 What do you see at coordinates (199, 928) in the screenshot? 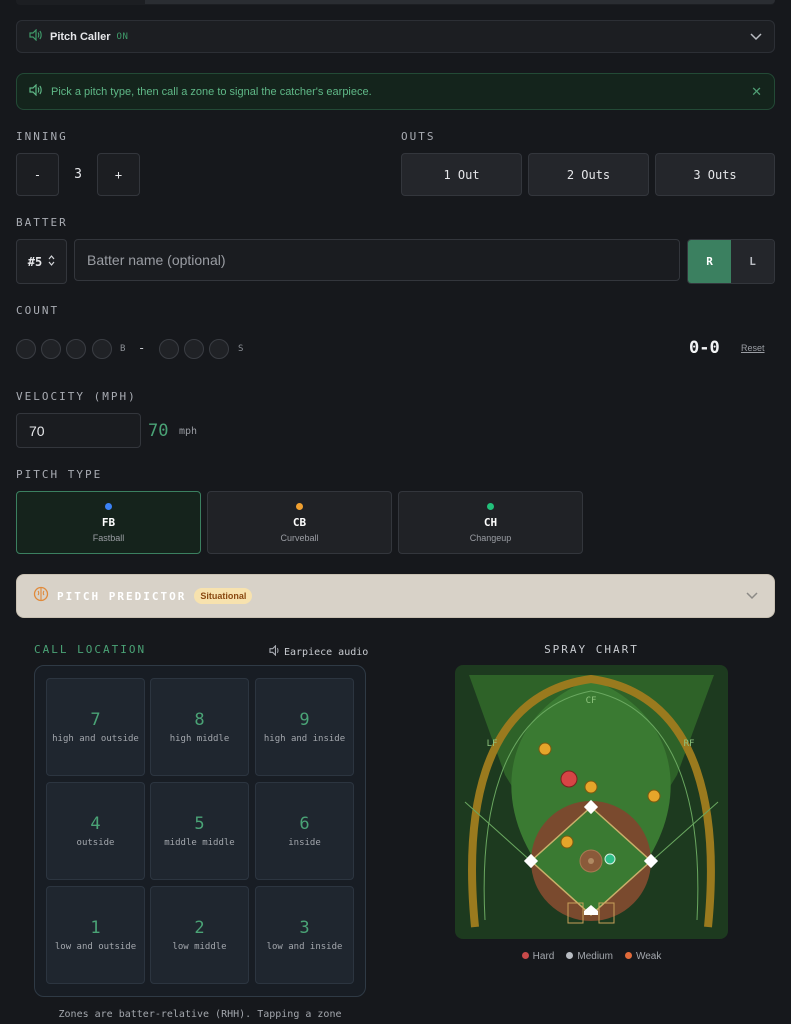
I see `zone-number: 2` at bounding box center [199, 928].